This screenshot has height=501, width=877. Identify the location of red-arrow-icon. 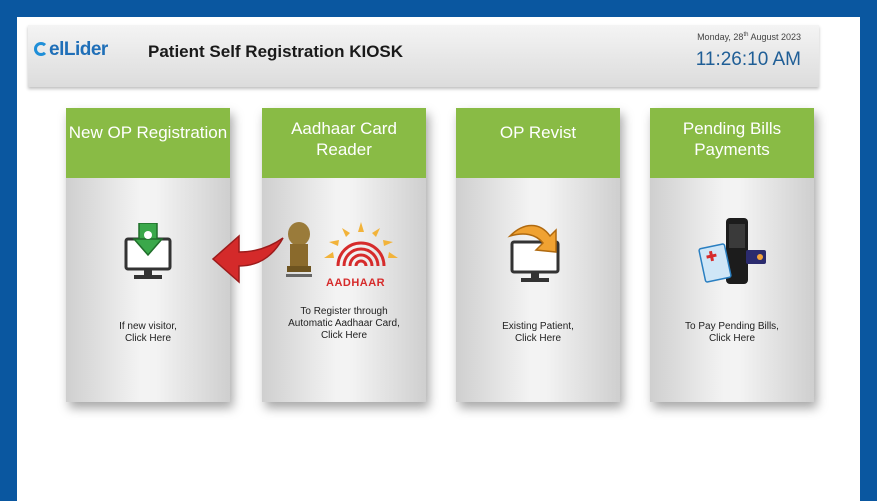
(247, 259).